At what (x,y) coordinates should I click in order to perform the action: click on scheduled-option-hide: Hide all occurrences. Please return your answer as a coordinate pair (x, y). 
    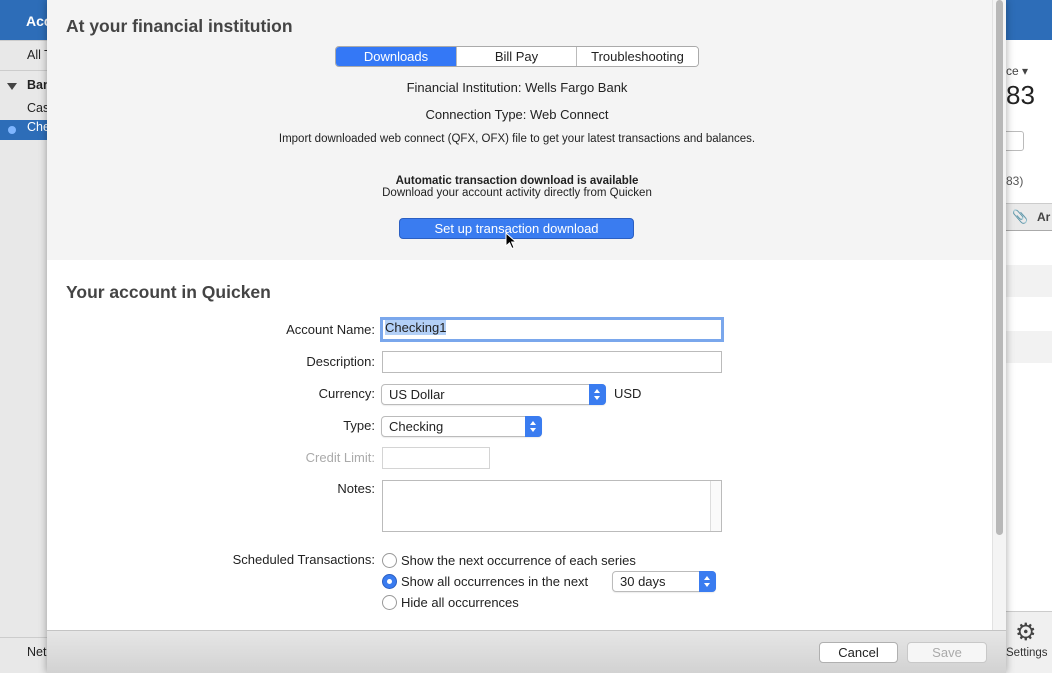
    Looking at the image, I should click on (450, 602).